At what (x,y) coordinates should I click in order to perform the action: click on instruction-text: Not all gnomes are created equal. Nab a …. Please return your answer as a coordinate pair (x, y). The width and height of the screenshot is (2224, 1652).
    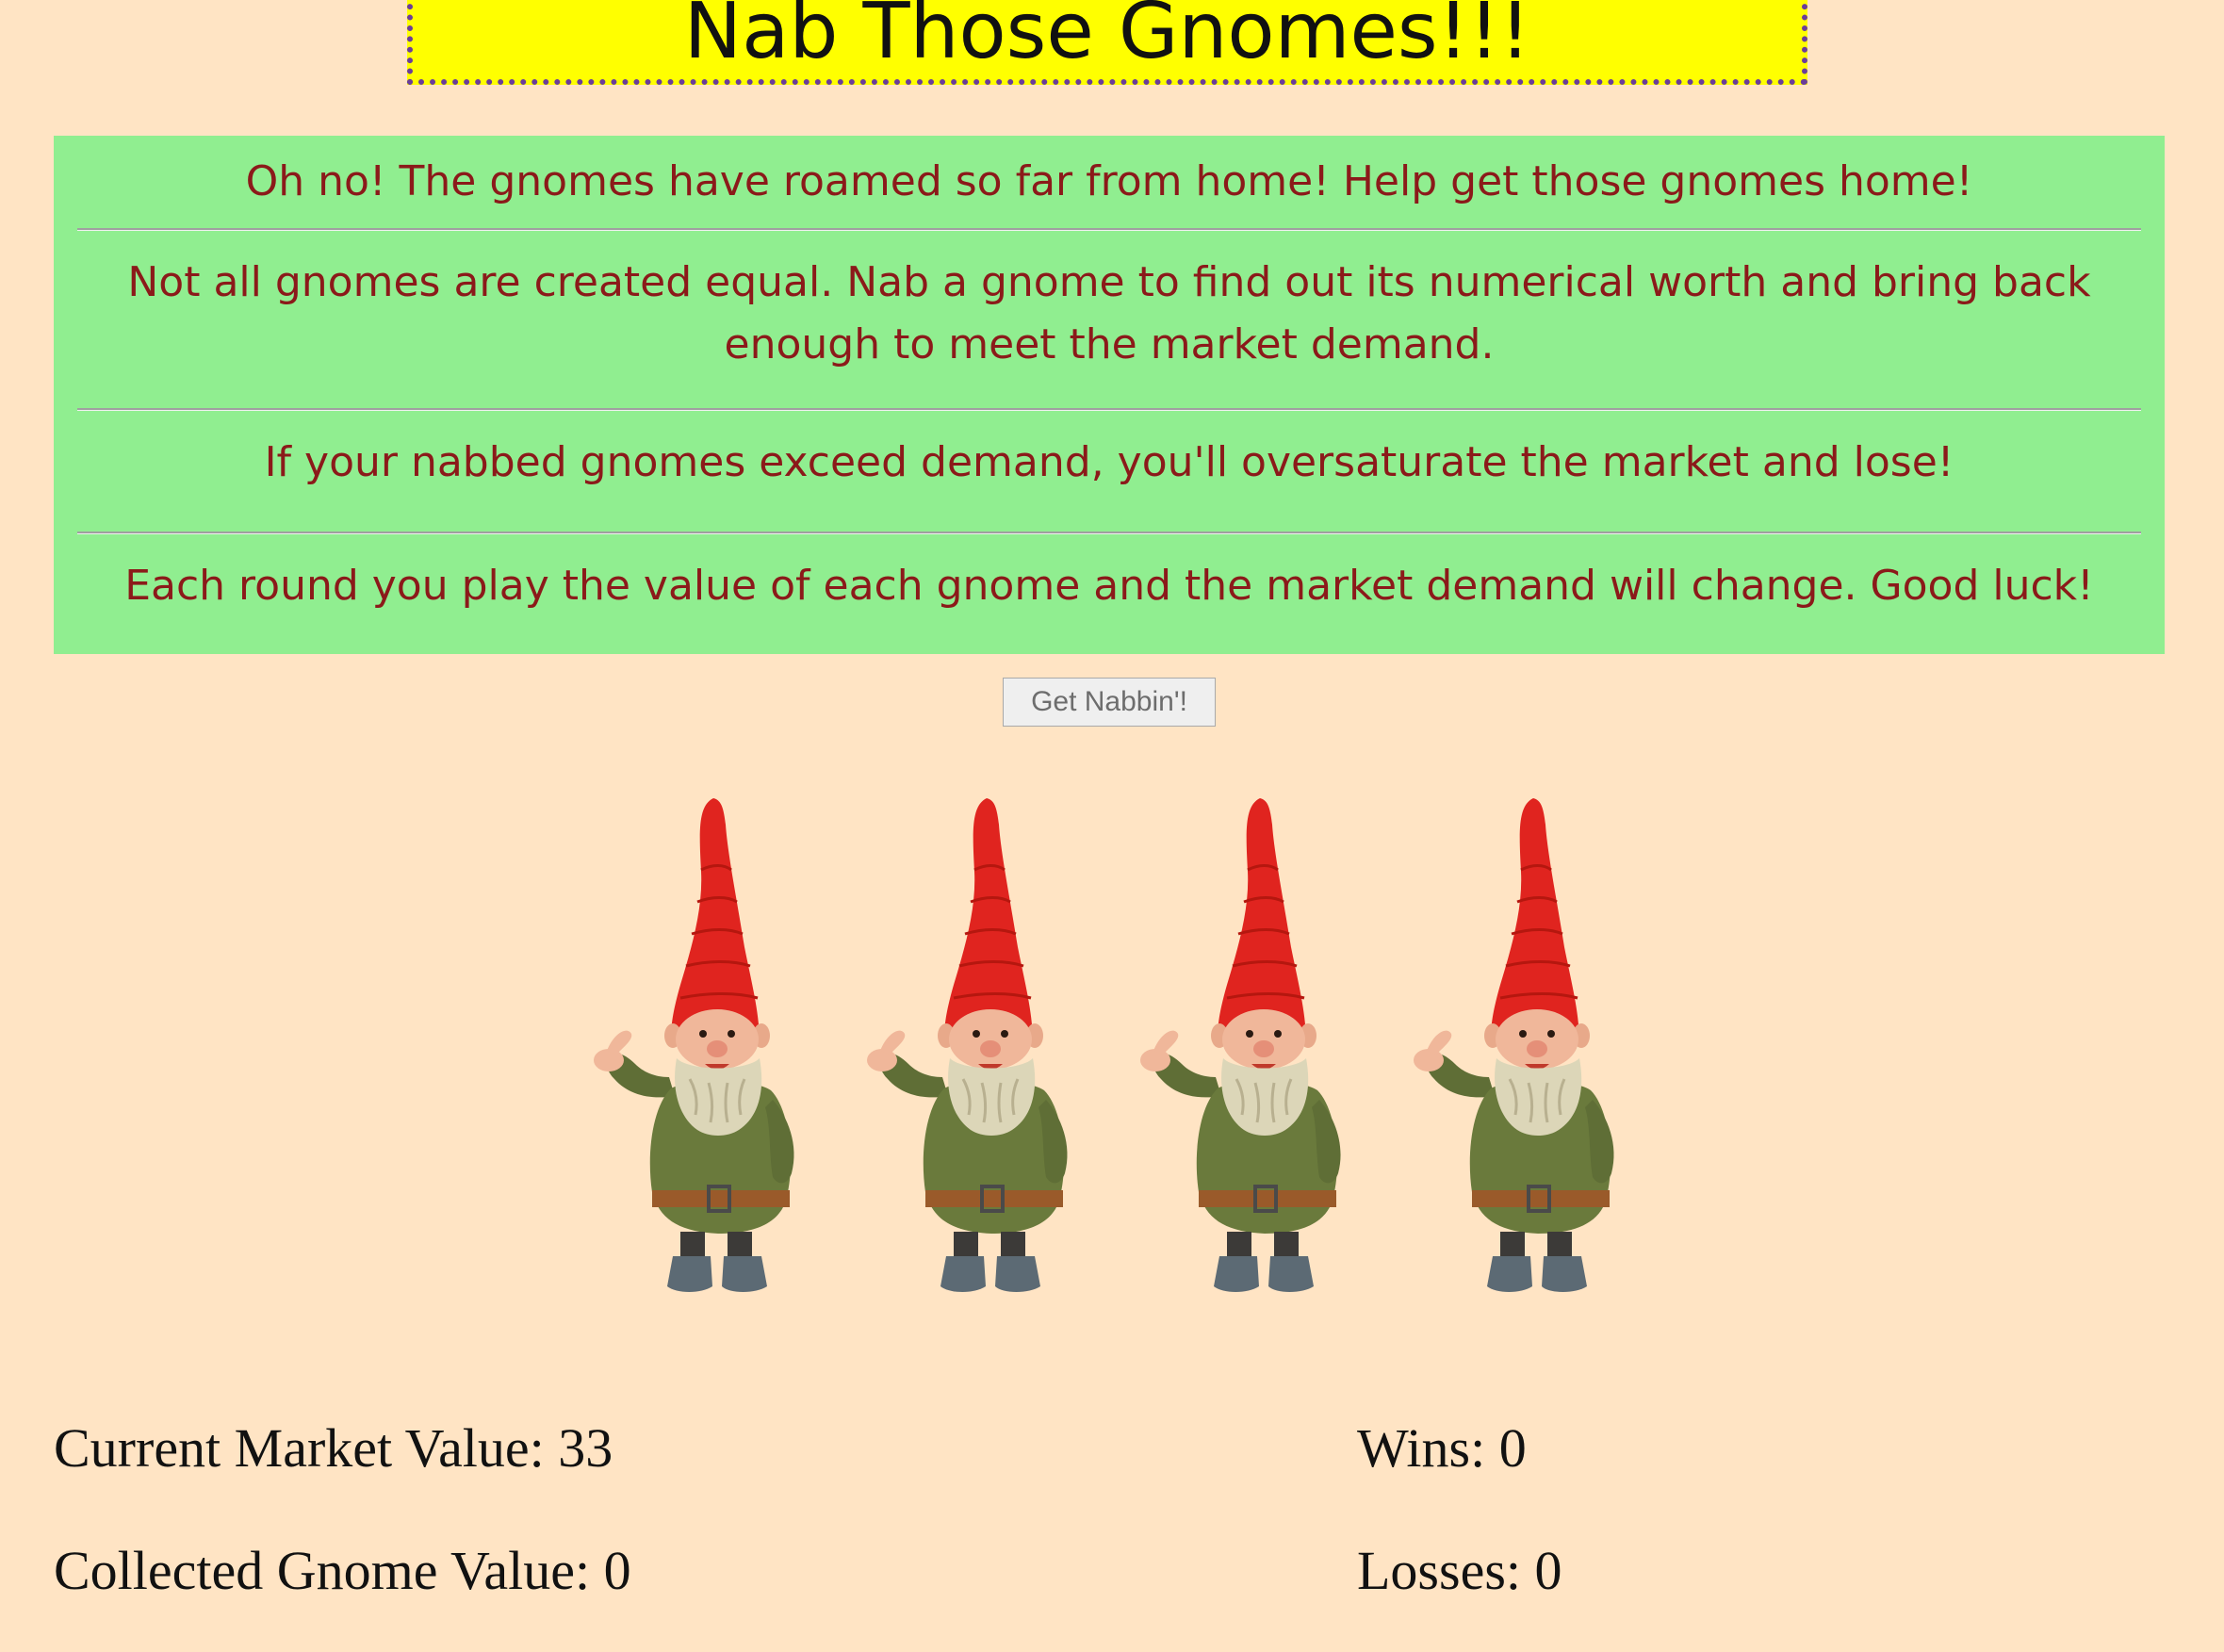
    Looking at the image, I should click on (1109, 313).